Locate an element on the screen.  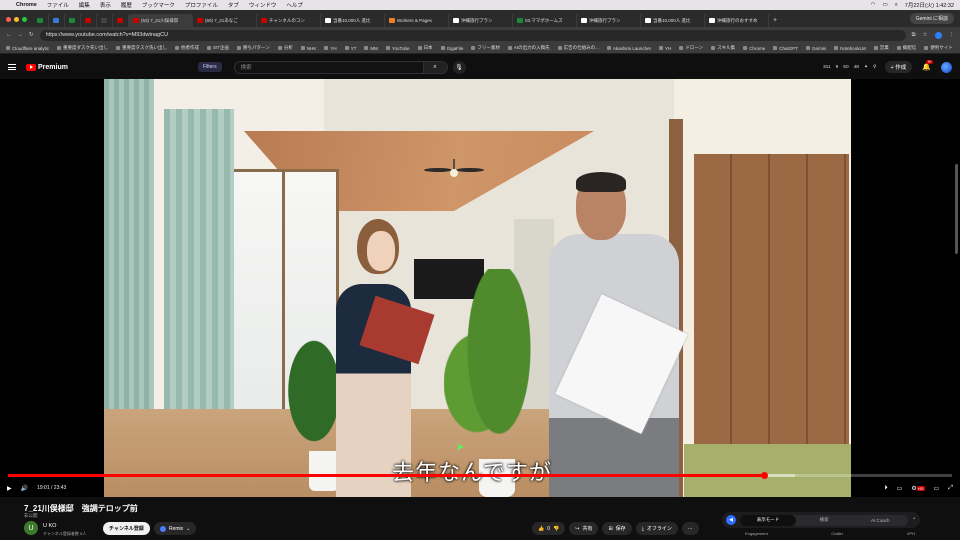
forward-icon: → is located at coordinates (21, 35).